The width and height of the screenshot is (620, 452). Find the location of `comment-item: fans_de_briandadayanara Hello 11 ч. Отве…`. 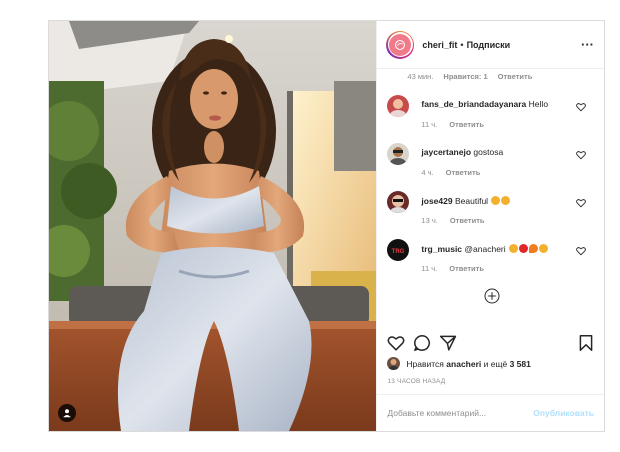

comment-item: fans_de_briandadayanara Hello 11 ч. Отве… is located at coordinates (490, 119).